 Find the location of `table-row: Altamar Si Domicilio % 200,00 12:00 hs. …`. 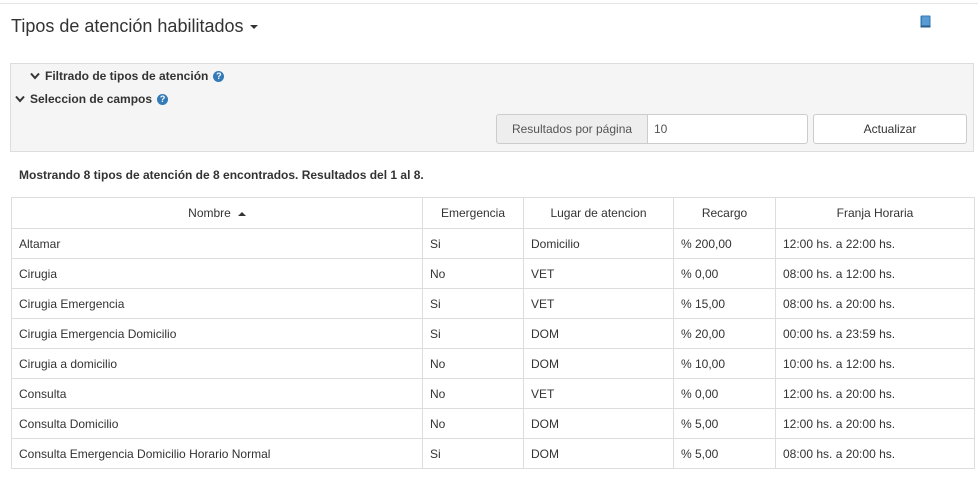

table-row: Altamar Si Domicilio % 200,00 12:00 hs. … is located at coordinates (493, 243).